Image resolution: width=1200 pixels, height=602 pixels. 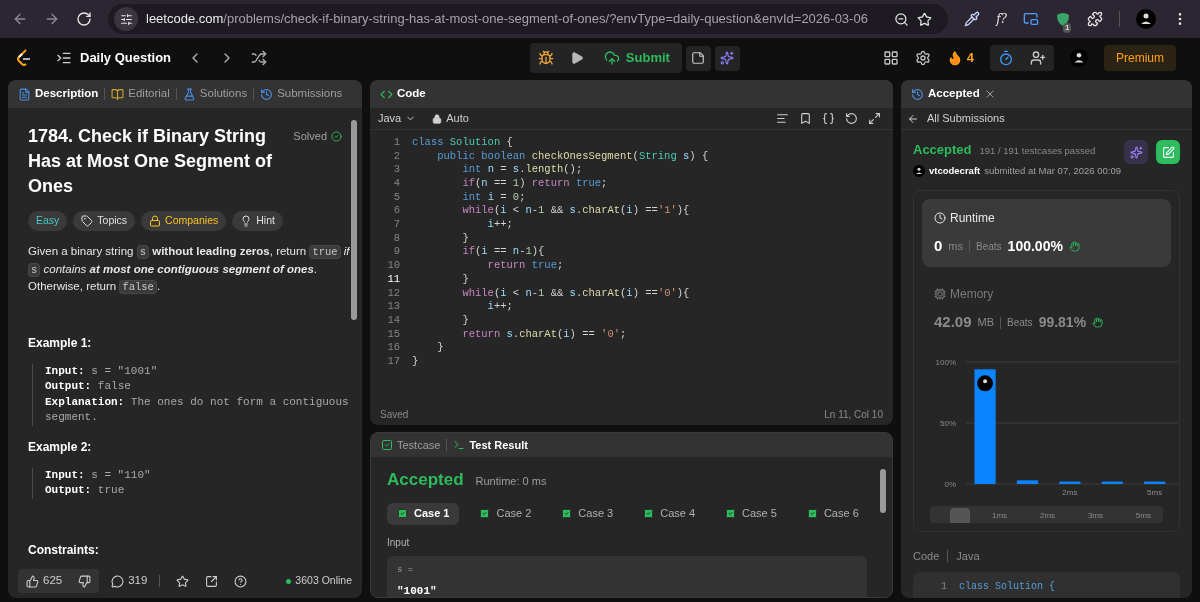 I want to click on tag-chip: Companies, so click(x=184, y=221).